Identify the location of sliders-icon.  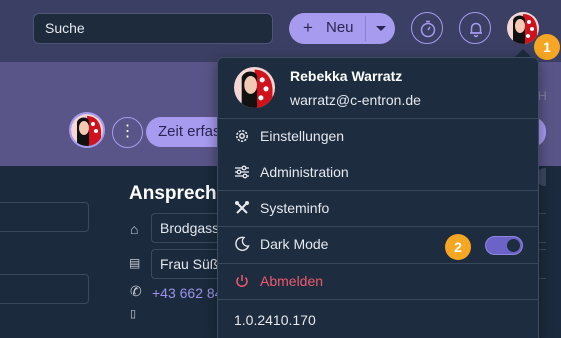
(242, 172).